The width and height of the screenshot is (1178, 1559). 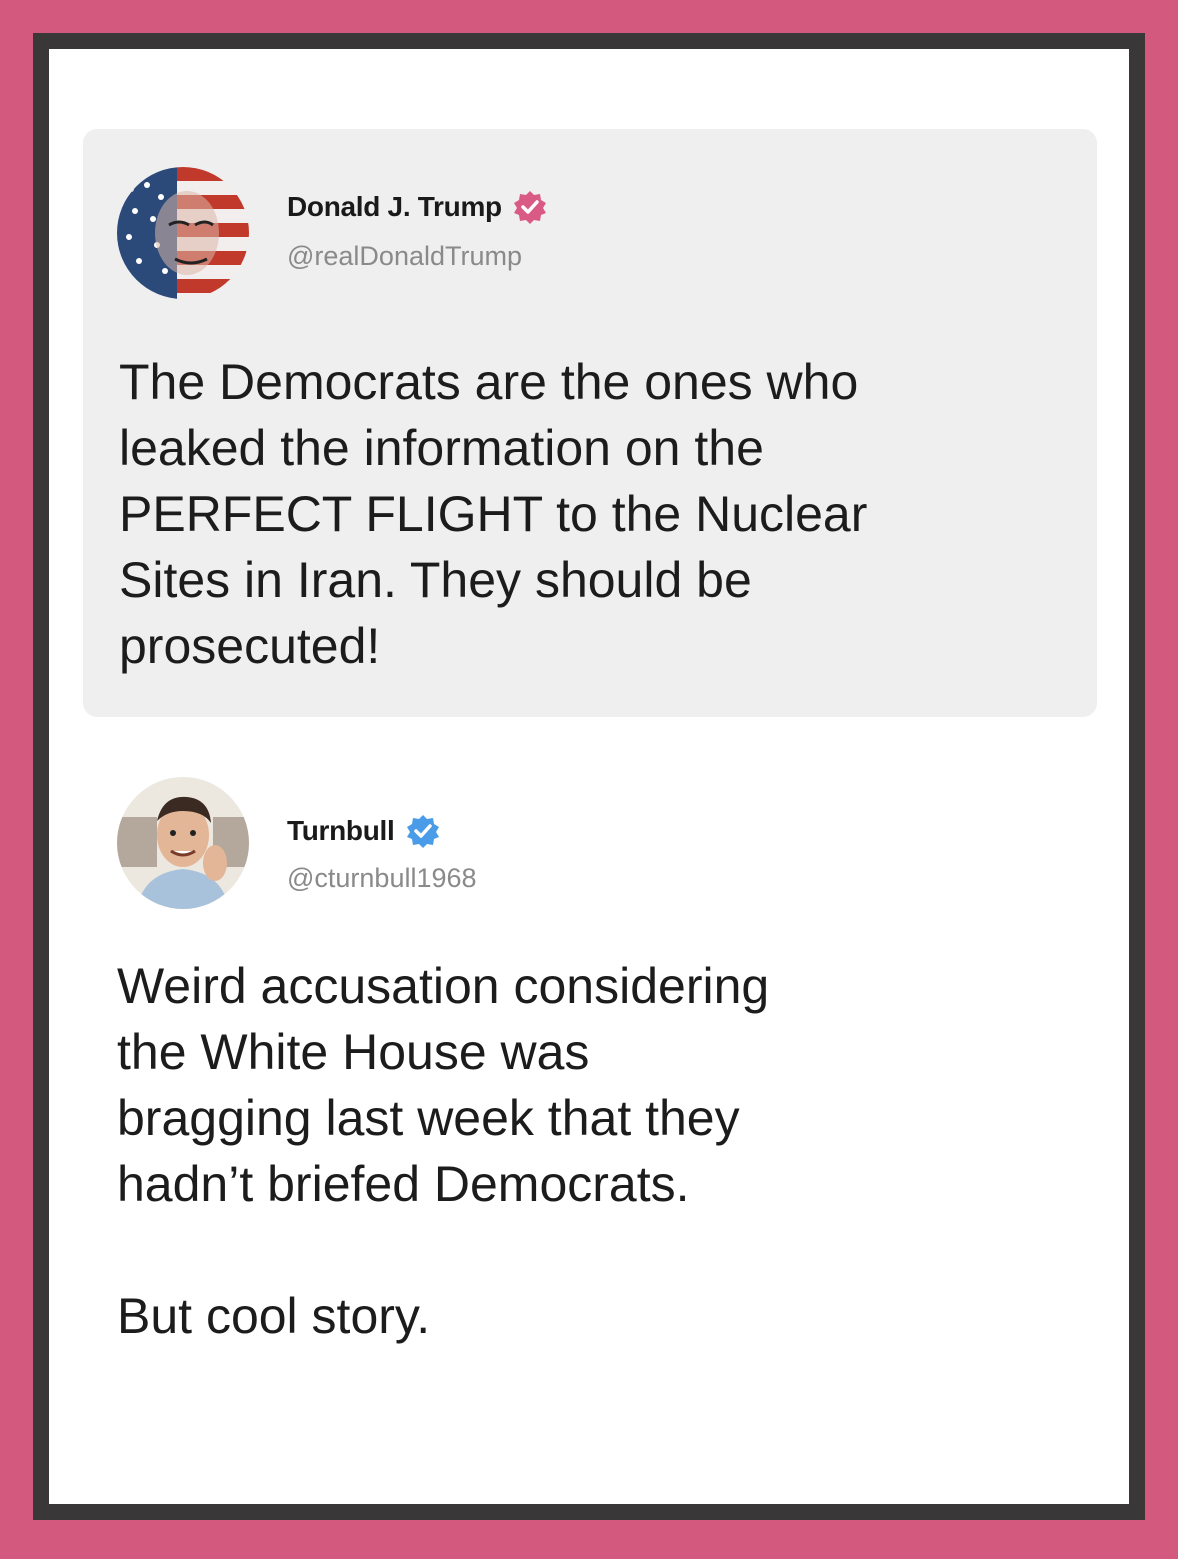 I want to click on turnbull-avatar, so click(x=183, y=843).